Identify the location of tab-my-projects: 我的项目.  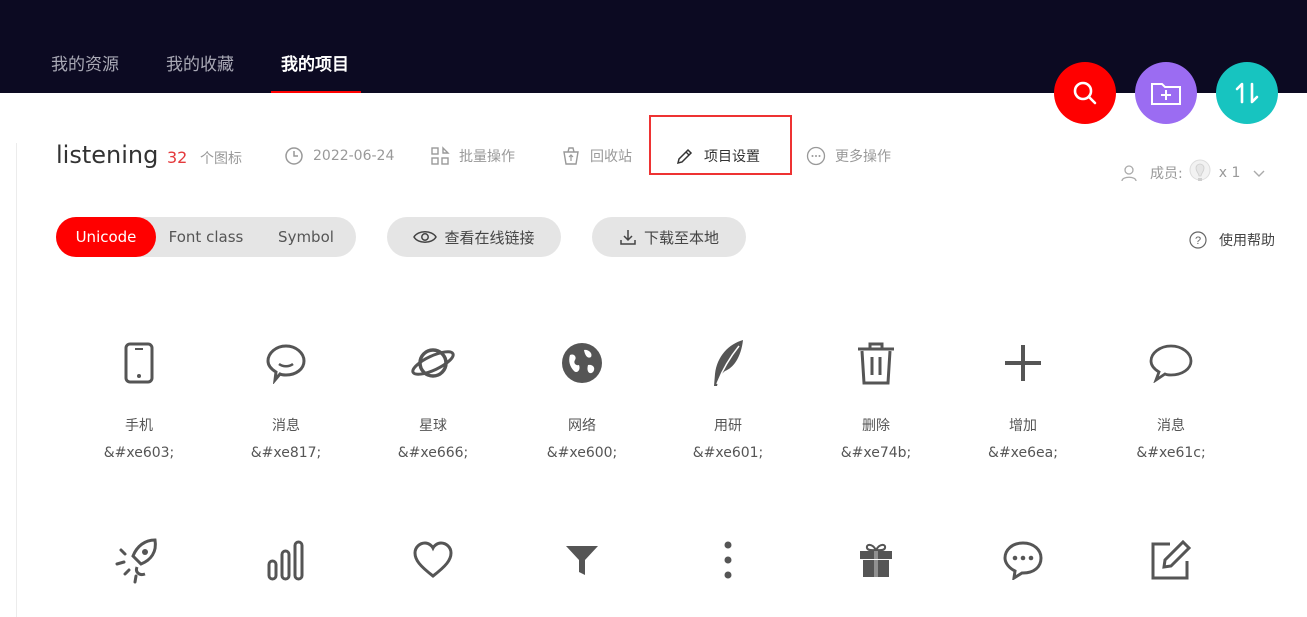
(315, 62).